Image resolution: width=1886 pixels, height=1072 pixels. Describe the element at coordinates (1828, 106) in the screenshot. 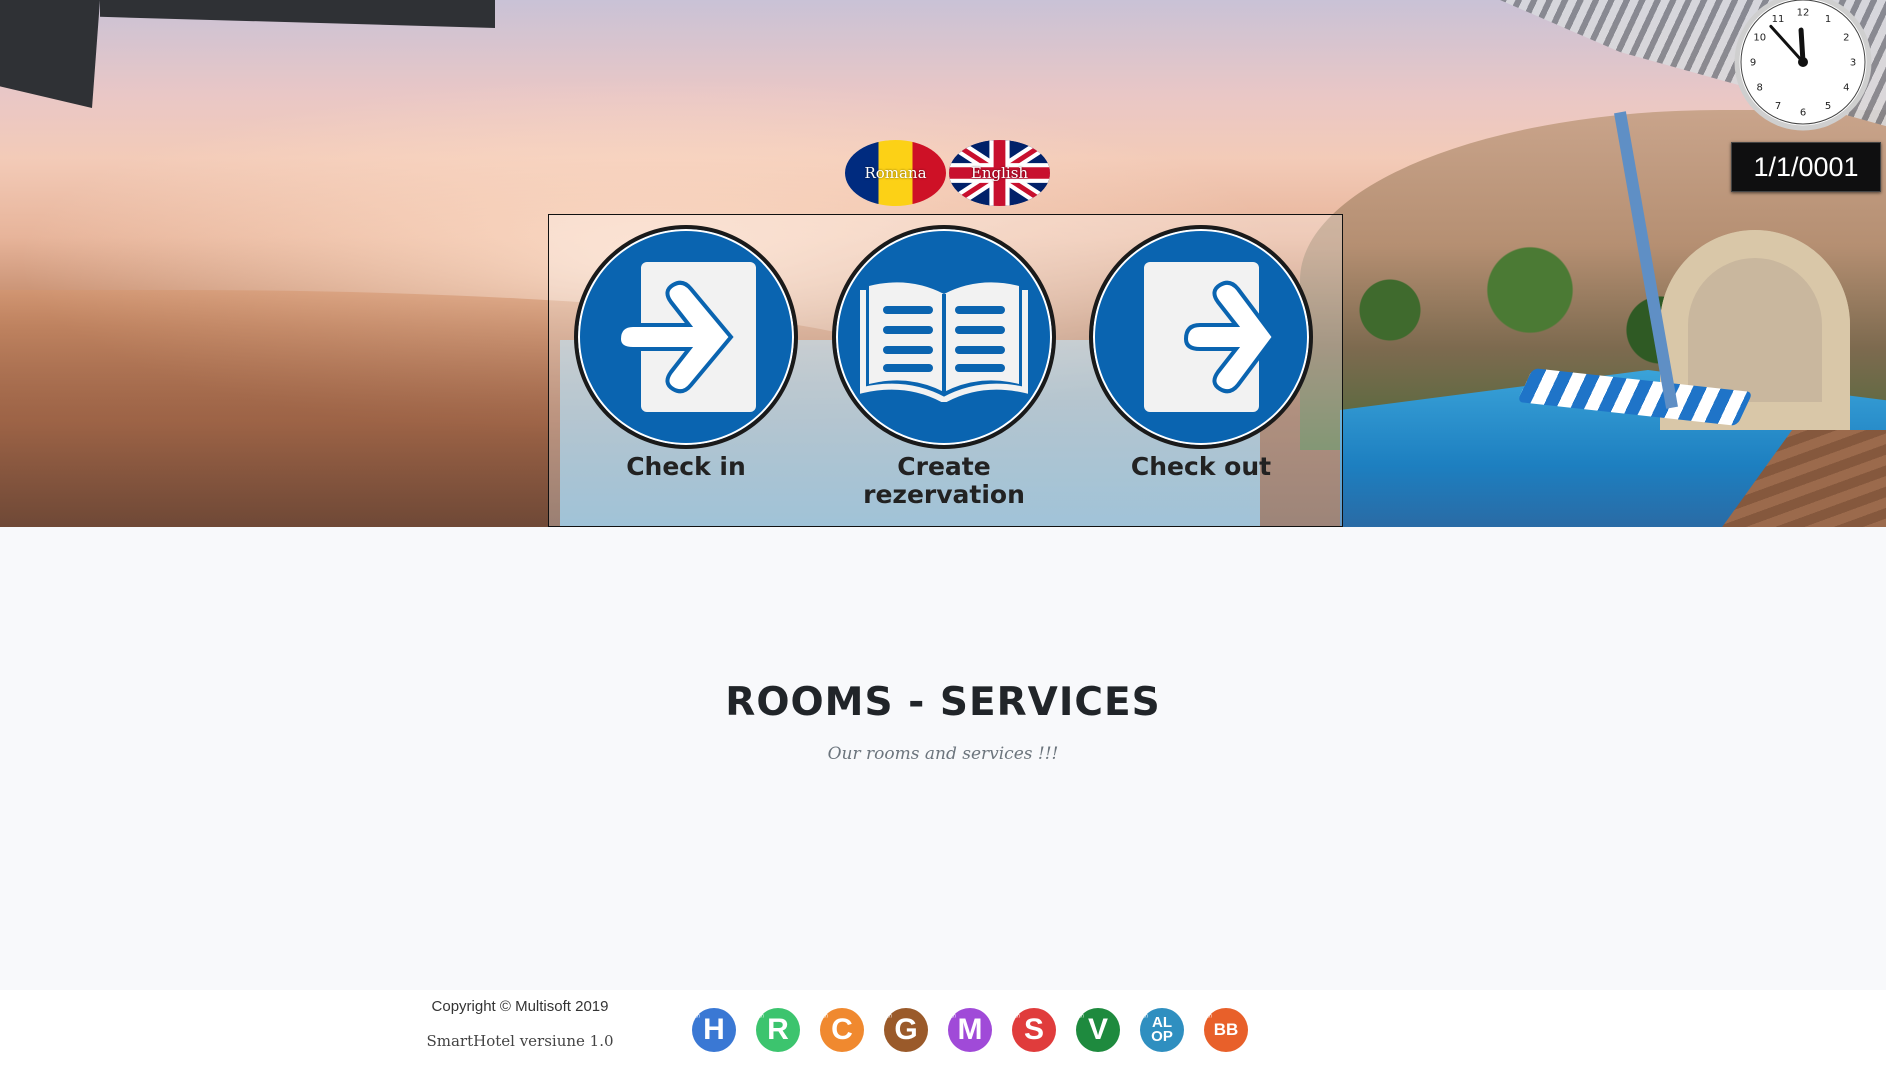

I see `clock-number: 5` at that location.